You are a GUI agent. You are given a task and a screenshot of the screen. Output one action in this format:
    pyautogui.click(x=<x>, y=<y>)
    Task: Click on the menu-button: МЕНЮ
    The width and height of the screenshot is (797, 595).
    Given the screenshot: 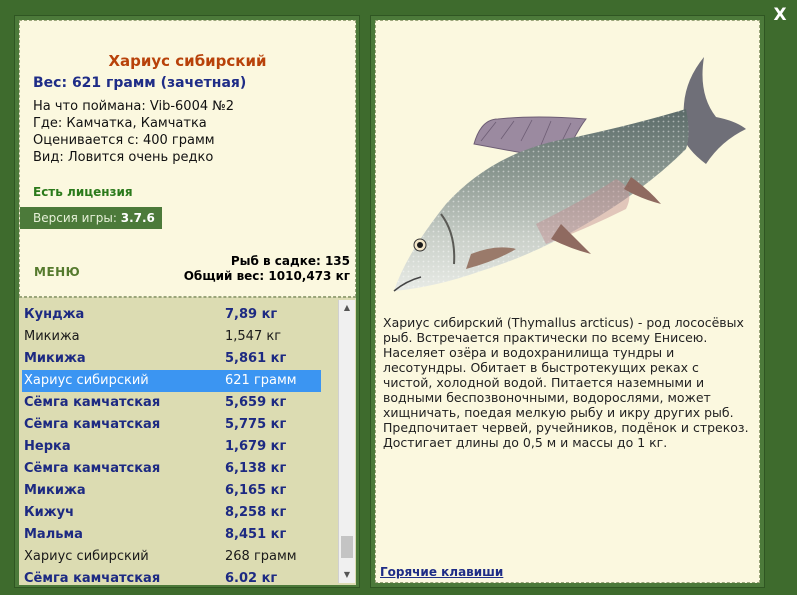 What is the action you would take?
    pyautogui.click(x=57, y=272)
    